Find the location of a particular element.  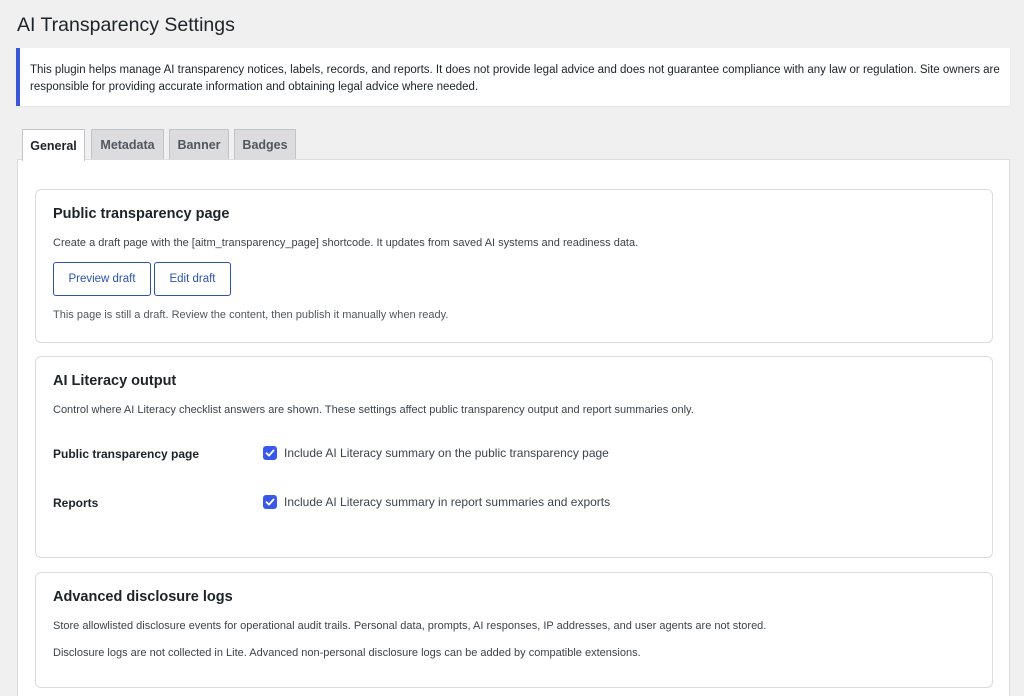

page-title: AI Transparency Settings is located at coordinates (126, 25).